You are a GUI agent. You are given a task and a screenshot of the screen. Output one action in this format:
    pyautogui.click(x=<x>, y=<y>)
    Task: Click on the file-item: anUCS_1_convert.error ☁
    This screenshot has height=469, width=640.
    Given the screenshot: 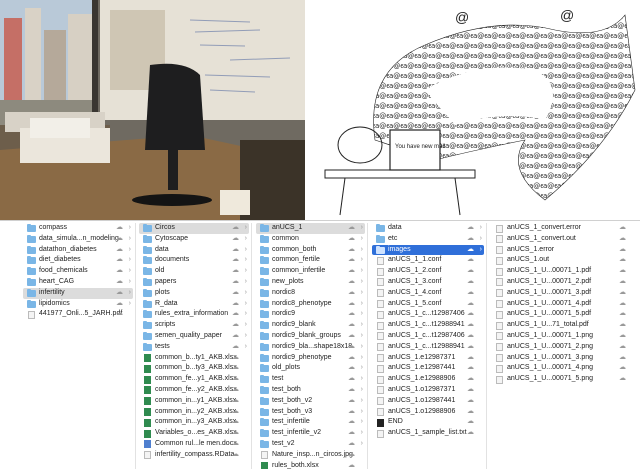 What is the action you would take?
    pyautogui.click(x=563, y=228)
    